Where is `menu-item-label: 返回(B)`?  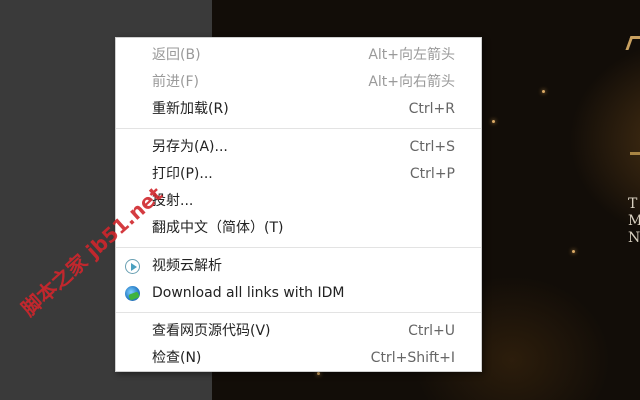 menu-item-label: 返回(B) is located at coordinates (176, 55).